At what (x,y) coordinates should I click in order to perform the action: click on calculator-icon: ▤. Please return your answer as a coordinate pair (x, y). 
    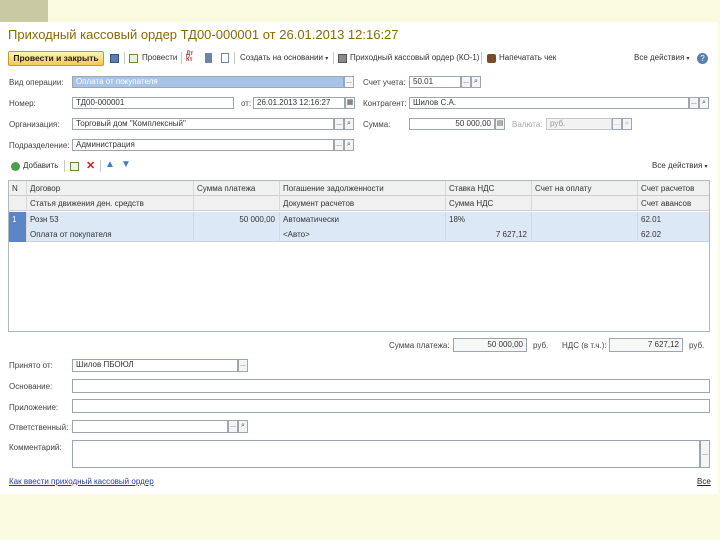
    Looking at the image, I should click on (500, 124).